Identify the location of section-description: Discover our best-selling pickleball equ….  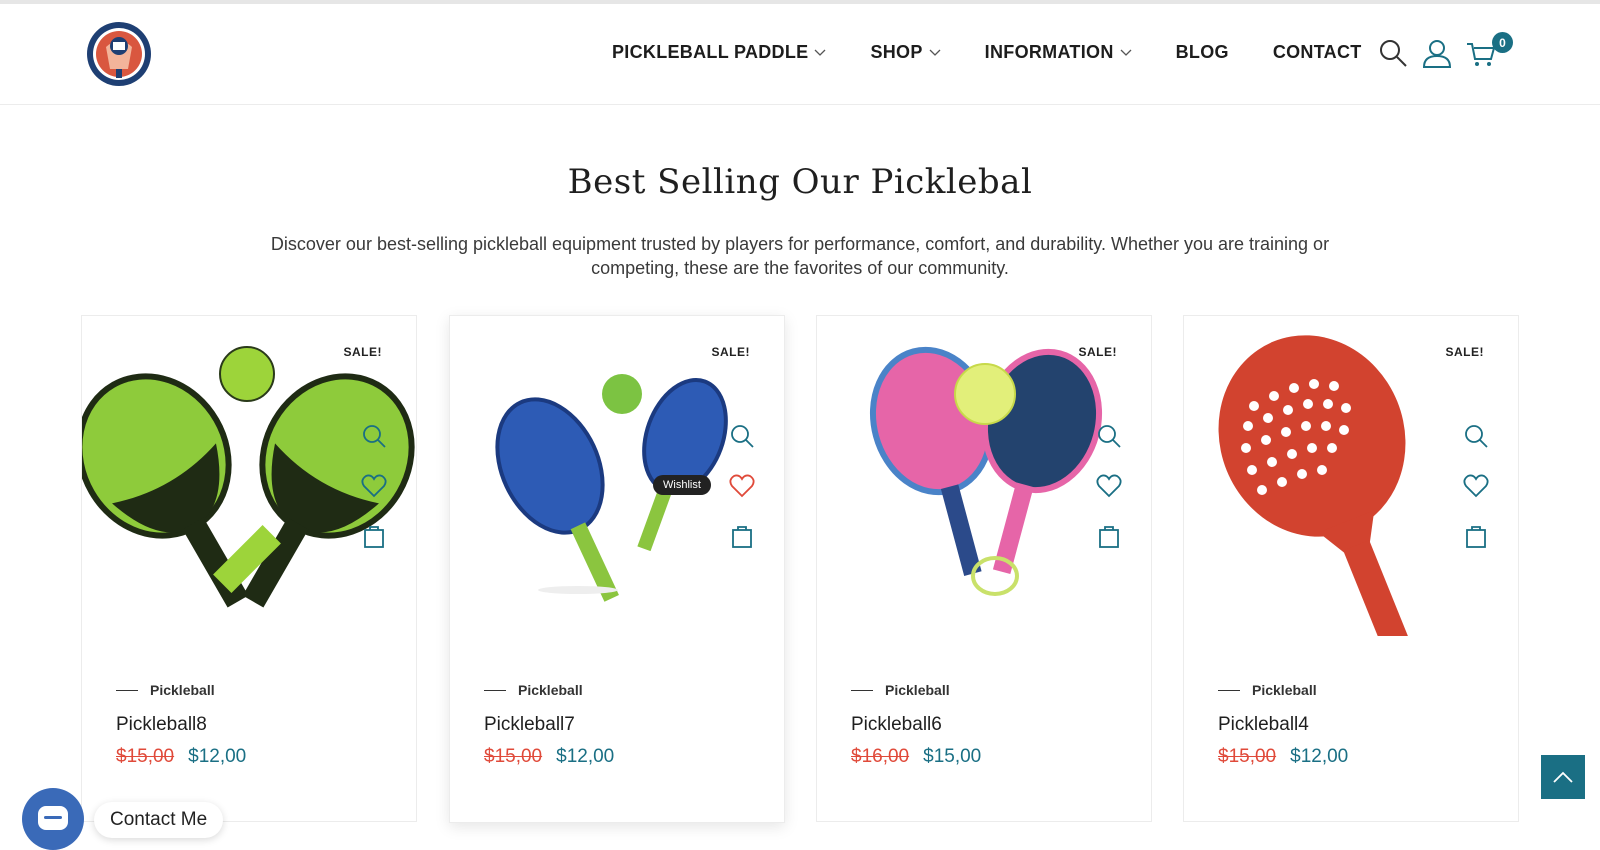
(800, 256).